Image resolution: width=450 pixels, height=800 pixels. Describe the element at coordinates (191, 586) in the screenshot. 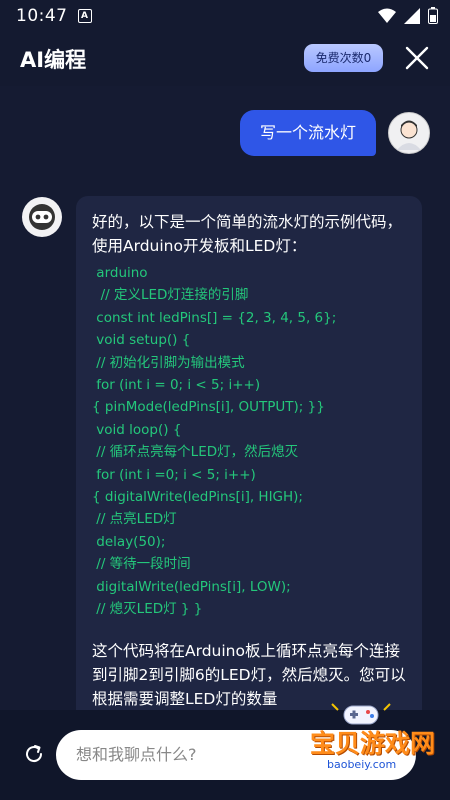

I see `code-line: digitalWrite(ledPins[i], LOW);` at that location.